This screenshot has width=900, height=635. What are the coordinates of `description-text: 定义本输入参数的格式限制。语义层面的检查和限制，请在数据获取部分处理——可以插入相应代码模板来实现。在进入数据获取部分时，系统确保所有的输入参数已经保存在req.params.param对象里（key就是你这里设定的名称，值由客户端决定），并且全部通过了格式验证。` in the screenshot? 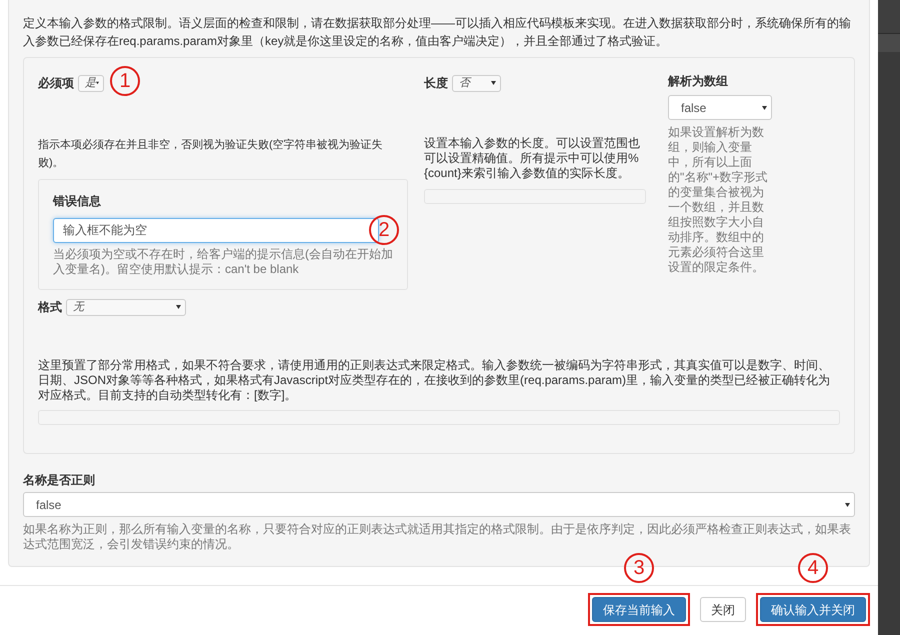 It's located at (437, 32).